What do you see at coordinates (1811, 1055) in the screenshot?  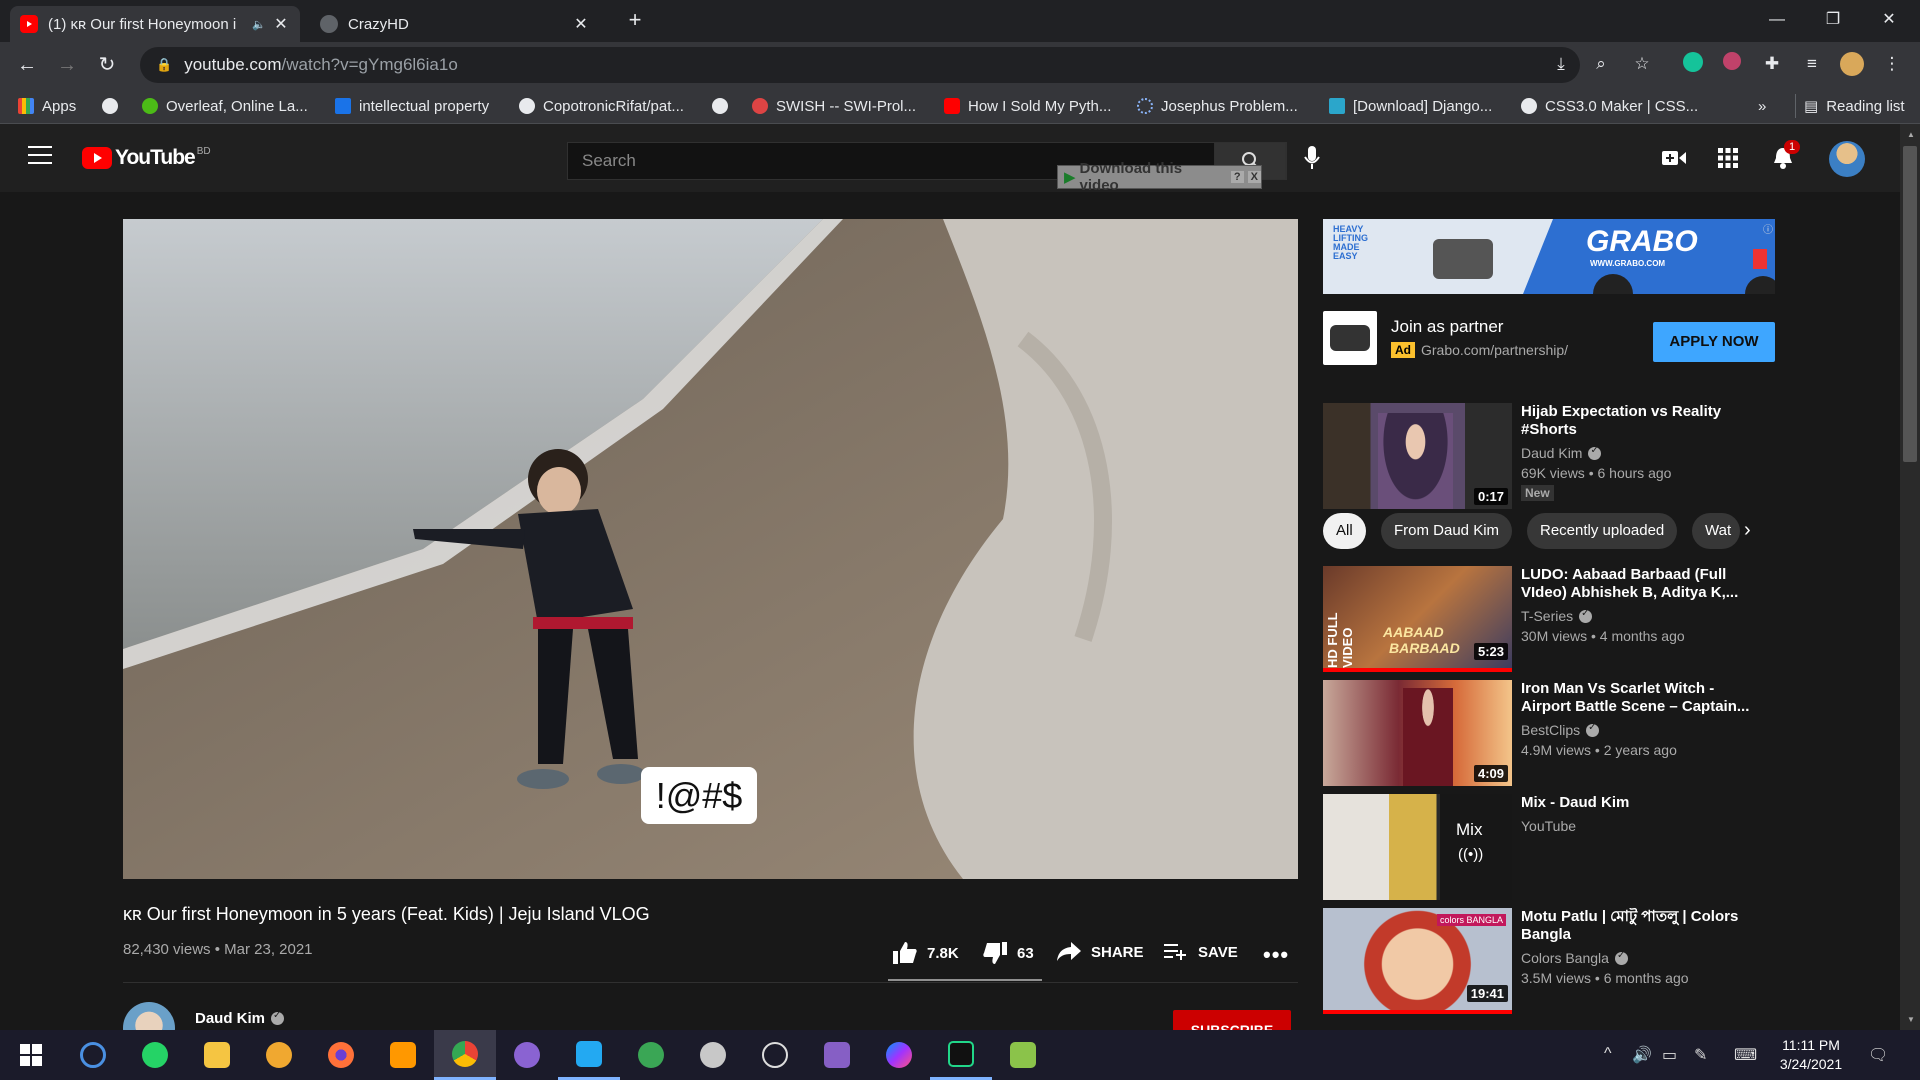 I see `clock: 11:11 PM 3/24/2021` at bounding box center [1811, 1055].